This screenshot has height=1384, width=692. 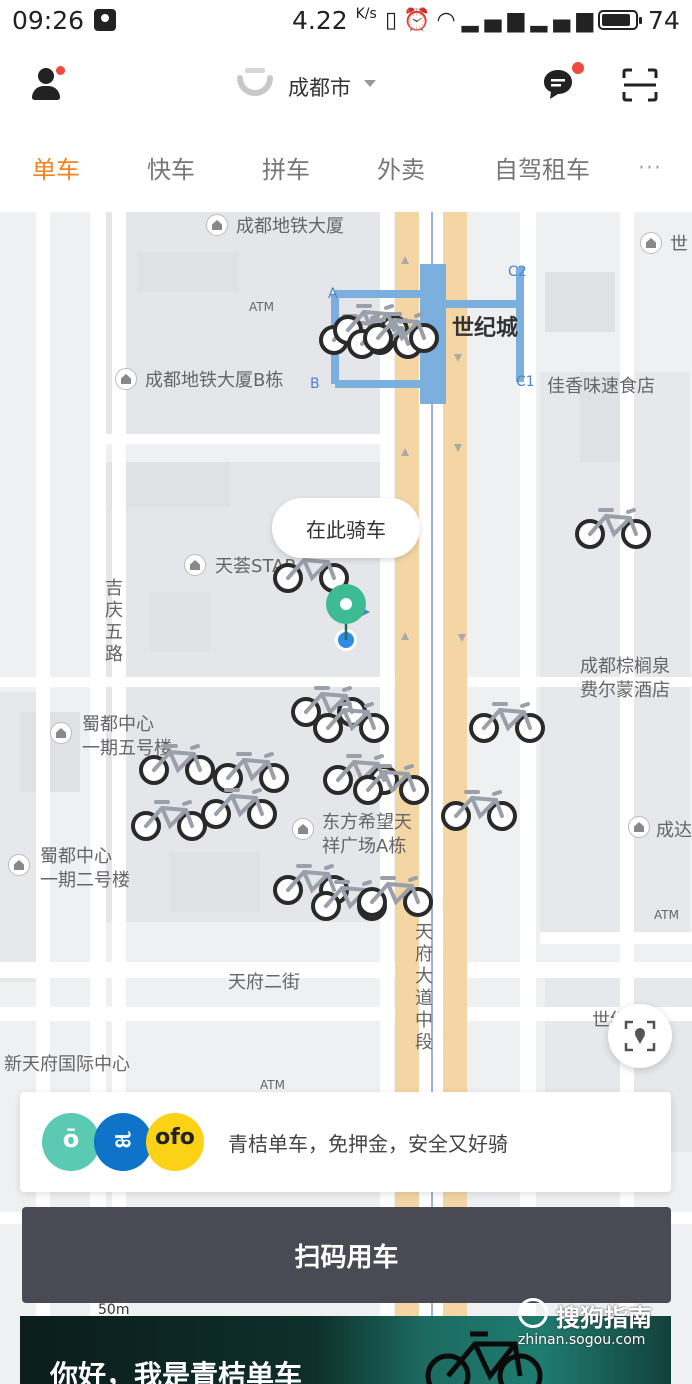 I want to click on message-notification-dot, so click(x=578, y=68).